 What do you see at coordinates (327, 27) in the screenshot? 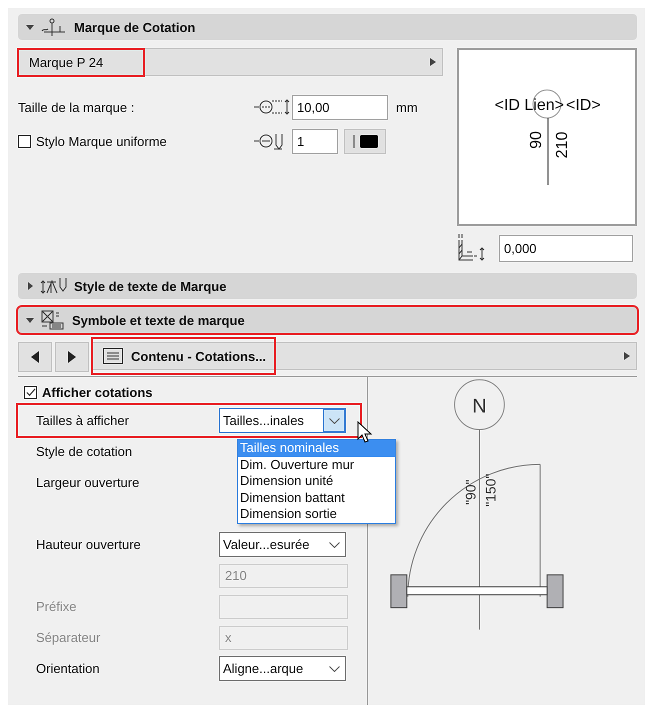
I see `section-header: Marque de Cotation` at bounding box center [327, 27].